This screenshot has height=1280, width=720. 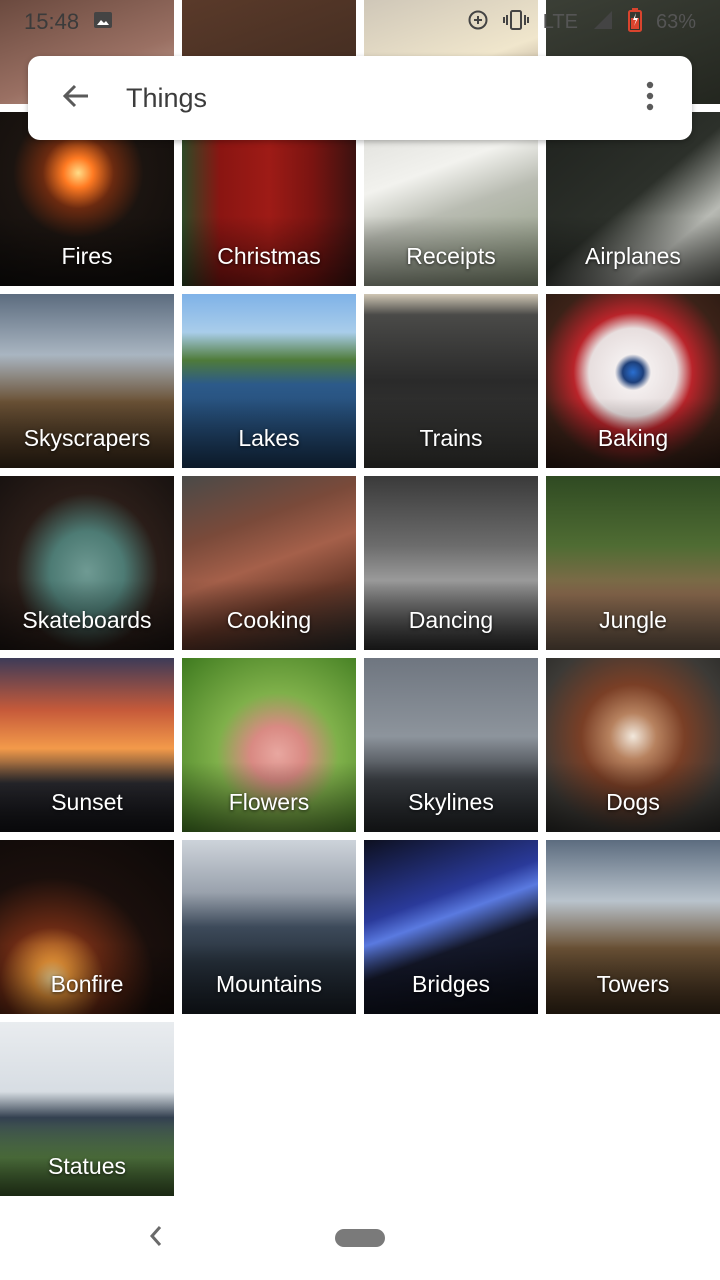 What do you see at coordinates (269, 438) in the screenshot?
I see `tile-label: Lakes` at bounding box center [269, 438].